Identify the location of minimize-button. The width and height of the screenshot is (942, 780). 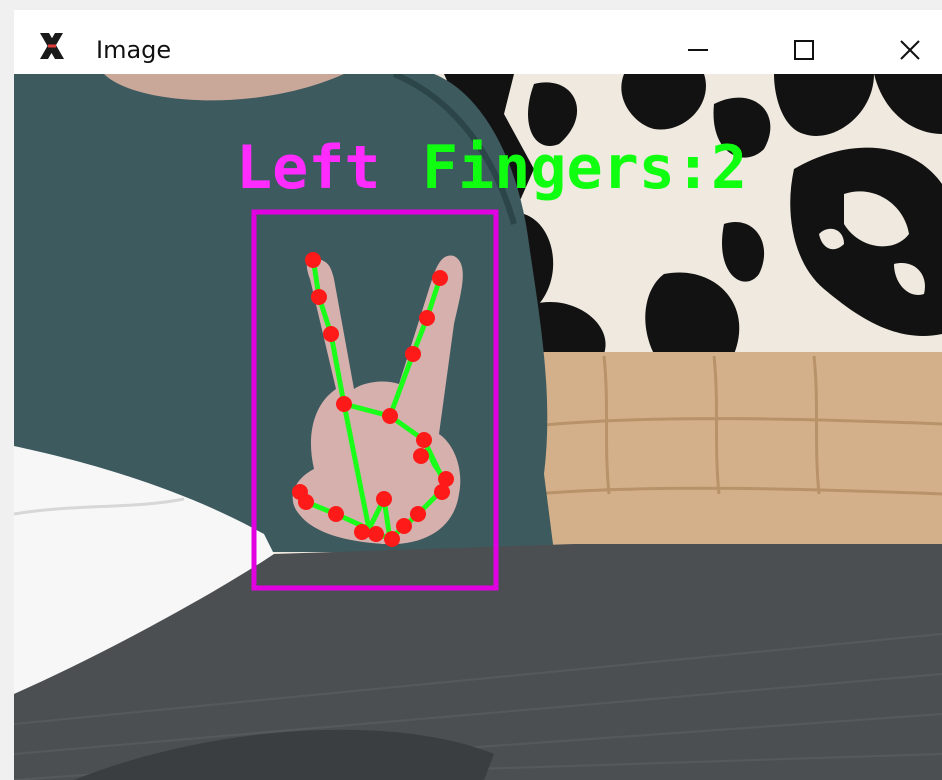
(698, 50).